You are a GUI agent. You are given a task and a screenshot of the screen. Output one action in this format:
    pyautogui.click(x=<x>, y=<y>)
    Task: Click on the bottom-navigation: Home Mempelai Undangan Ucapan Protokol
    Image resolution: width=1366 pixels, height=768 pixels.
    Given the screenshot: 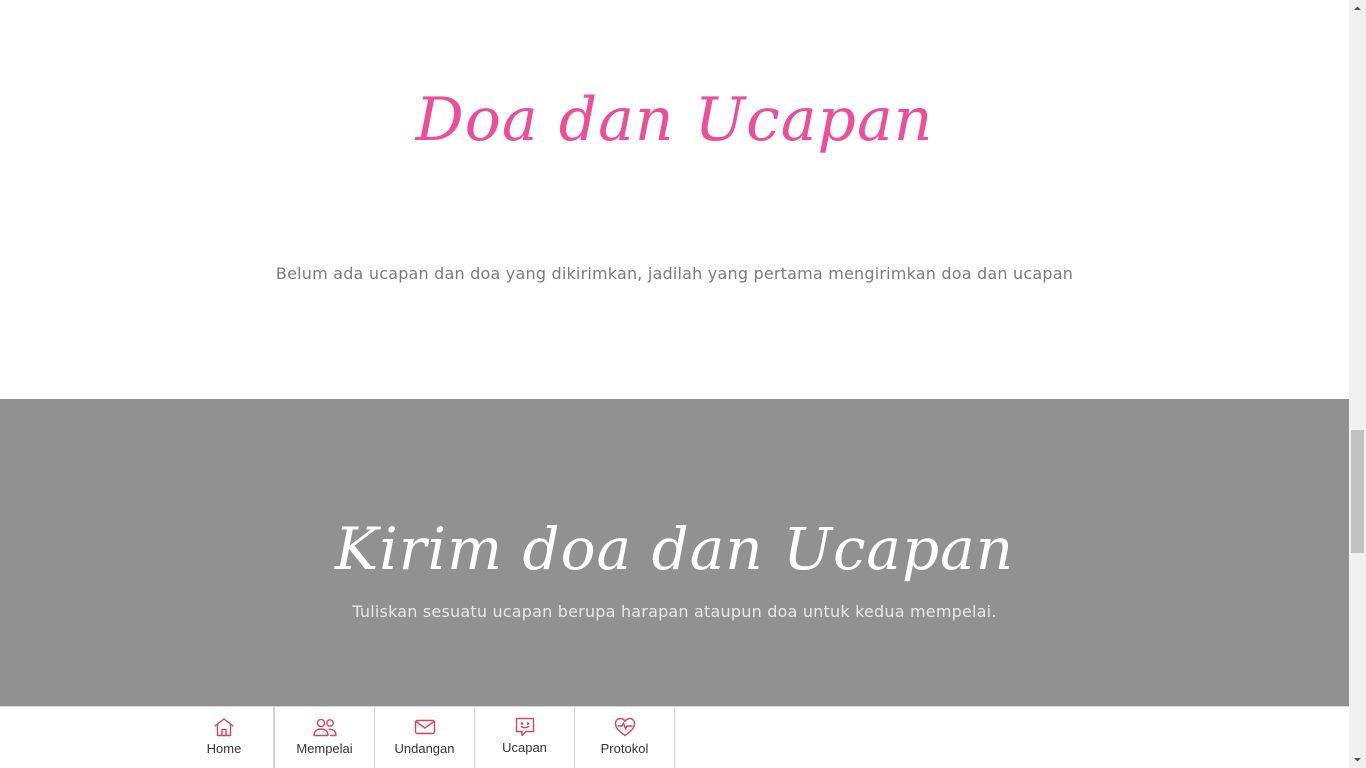 What is the action you would take?
    pyautogui.click(x=674, y=737)
    